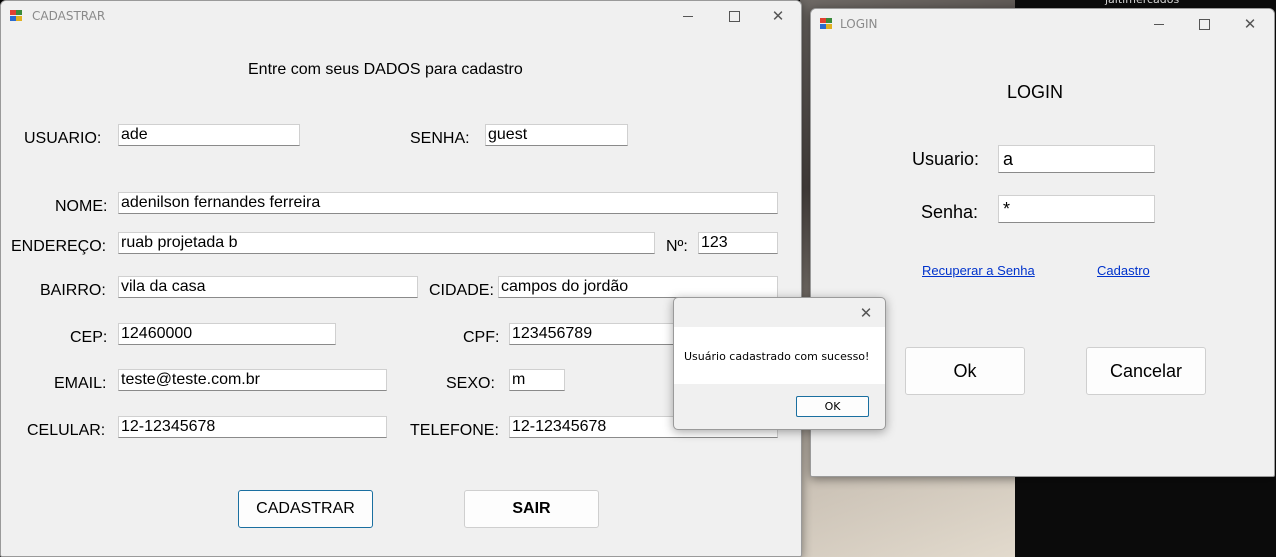 This screenshot has height=557, width=1276. I want to click on msgbox-message: Usuário cadastrado com sucesso!, so click(777, 356).